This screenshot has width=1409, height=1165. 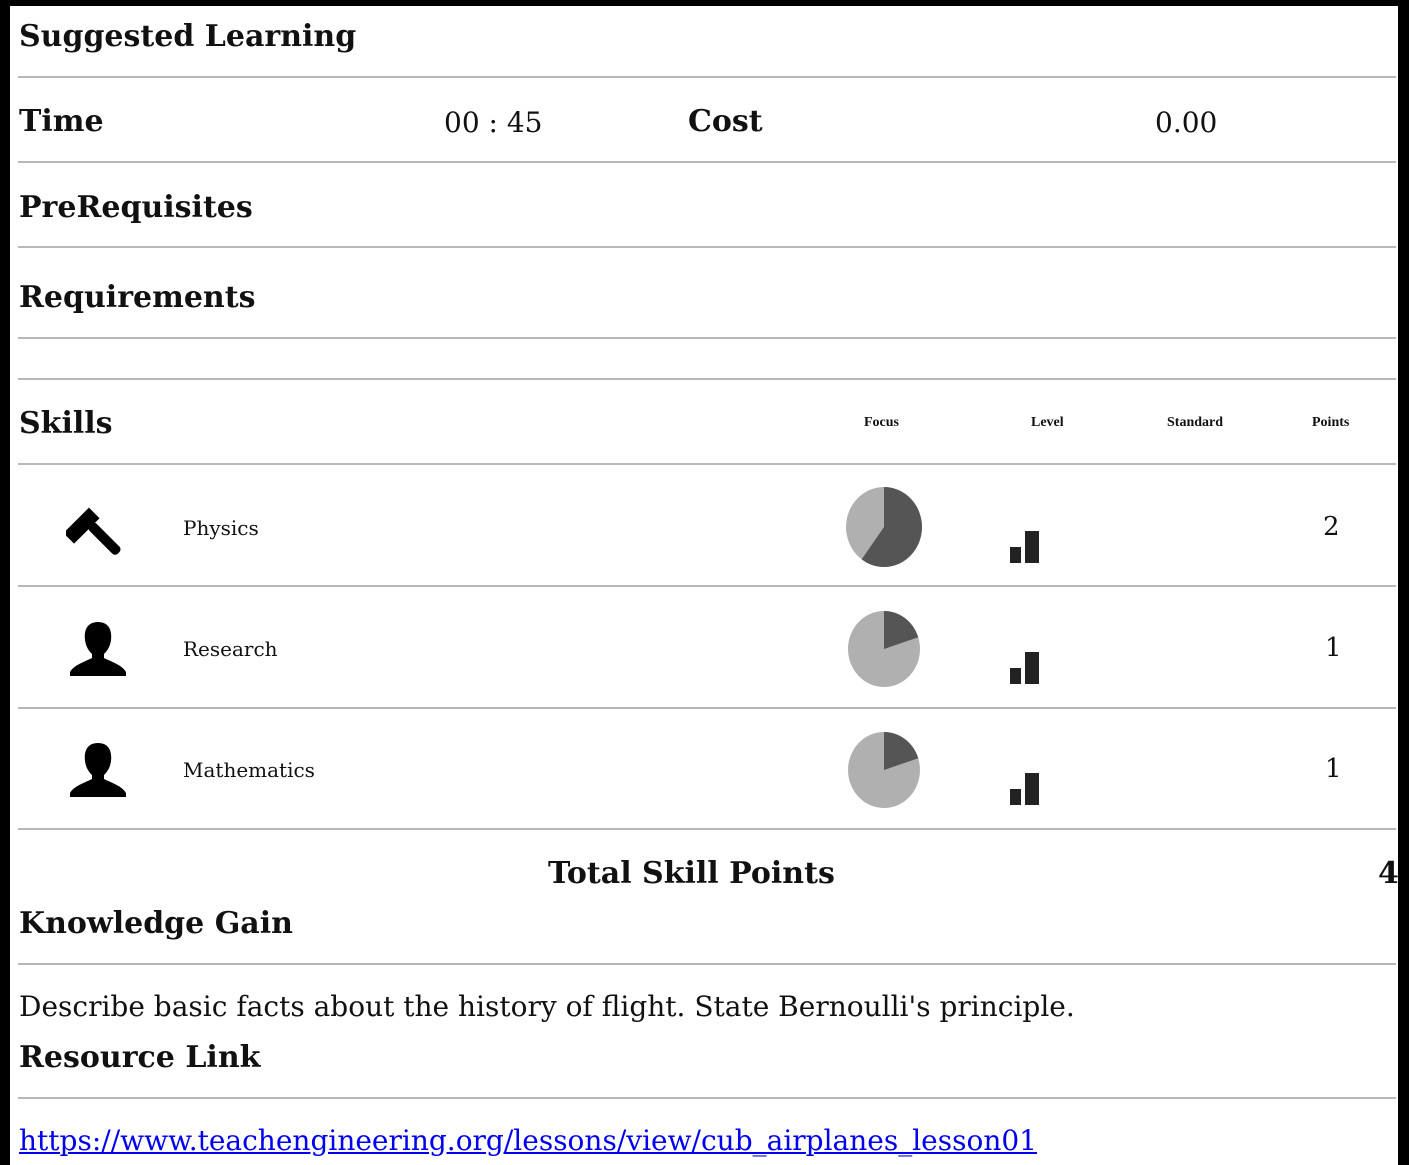 I want to click on requirements-heading: Requirements, so click(x=137, y=297).